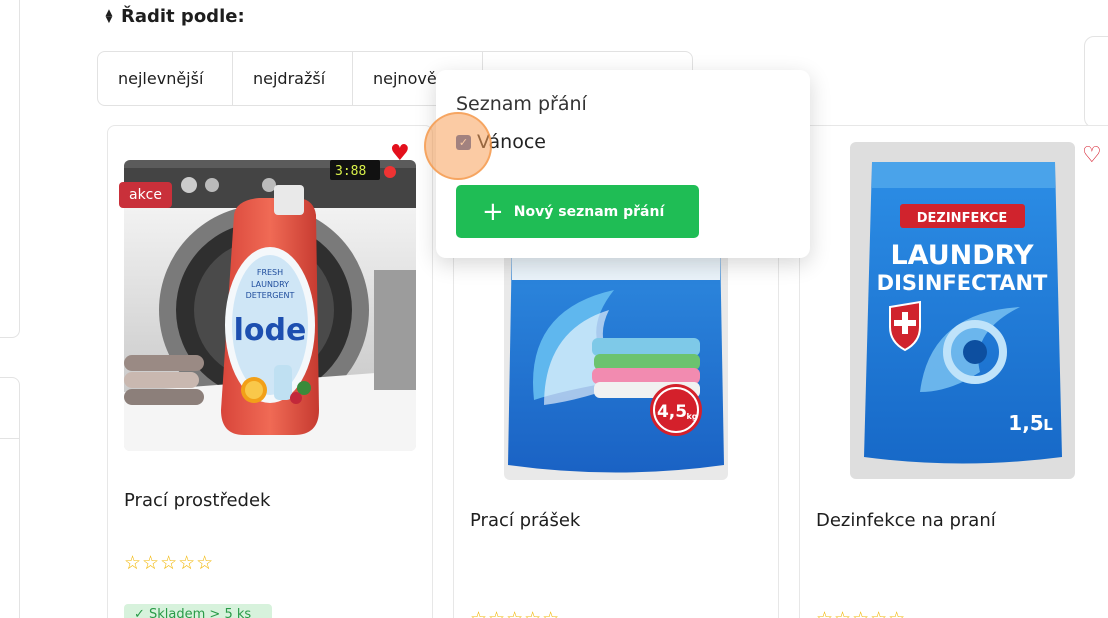 The height and width of the screenshot is (618, 1108). What do you see at coordinates (183, 16) in the screenshot?
I see `sort-heading-label: Řadit podle:` at bounding box center [183, 16].